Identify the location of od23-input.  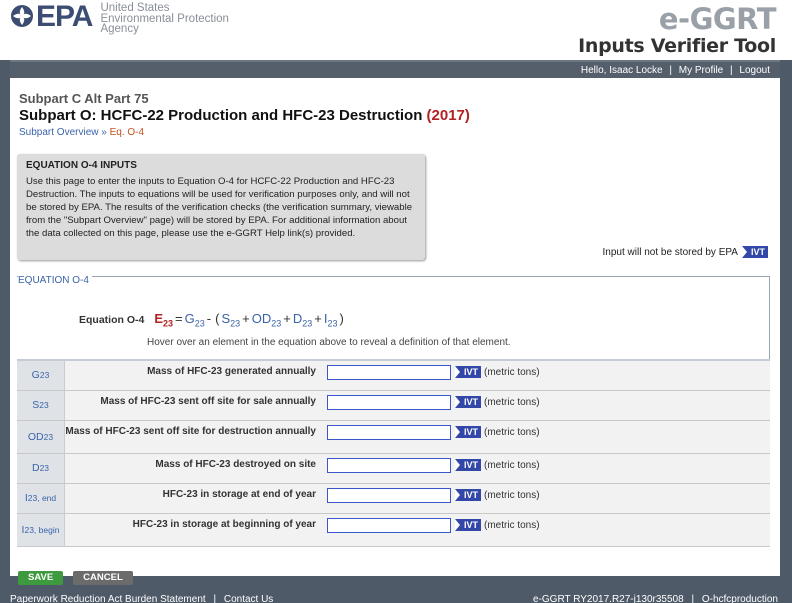
(389, 432).